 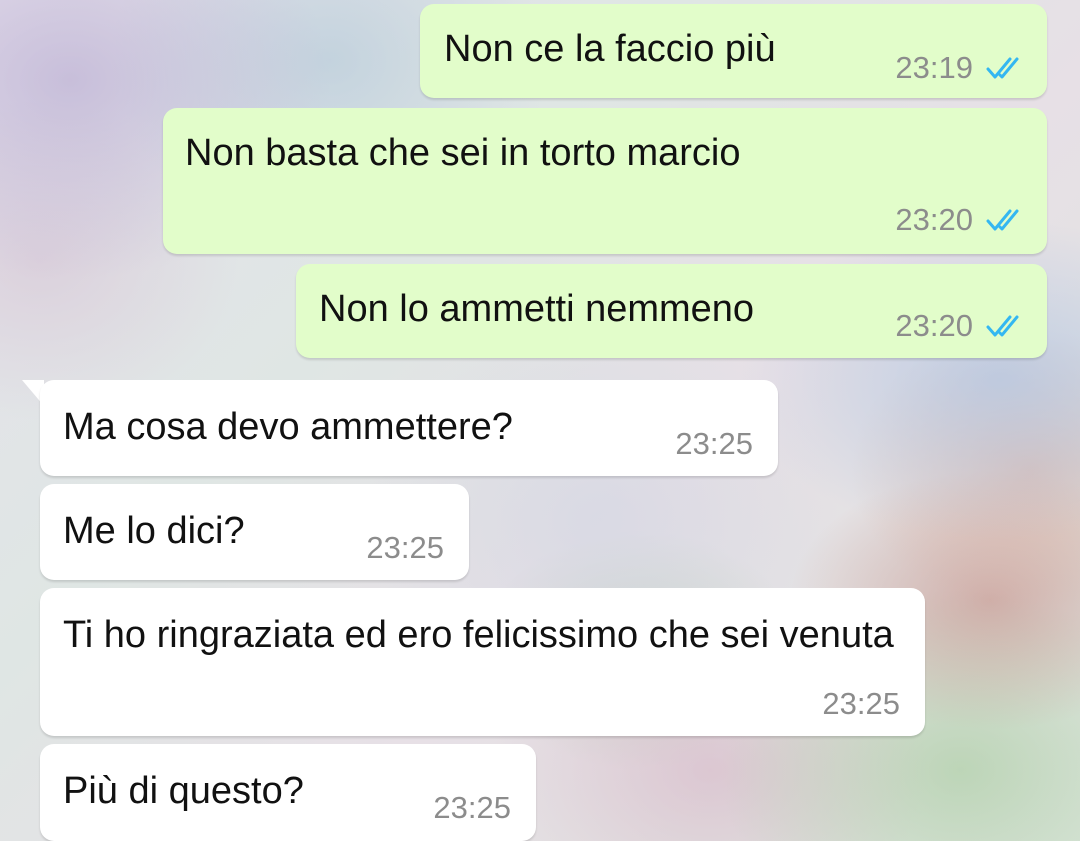 What do you see at coordinates (605, 181) in the screenshot?
I see `outgoing-message: Non basta che sei in torto marcio 23:20` at bounding box center [605, 181].